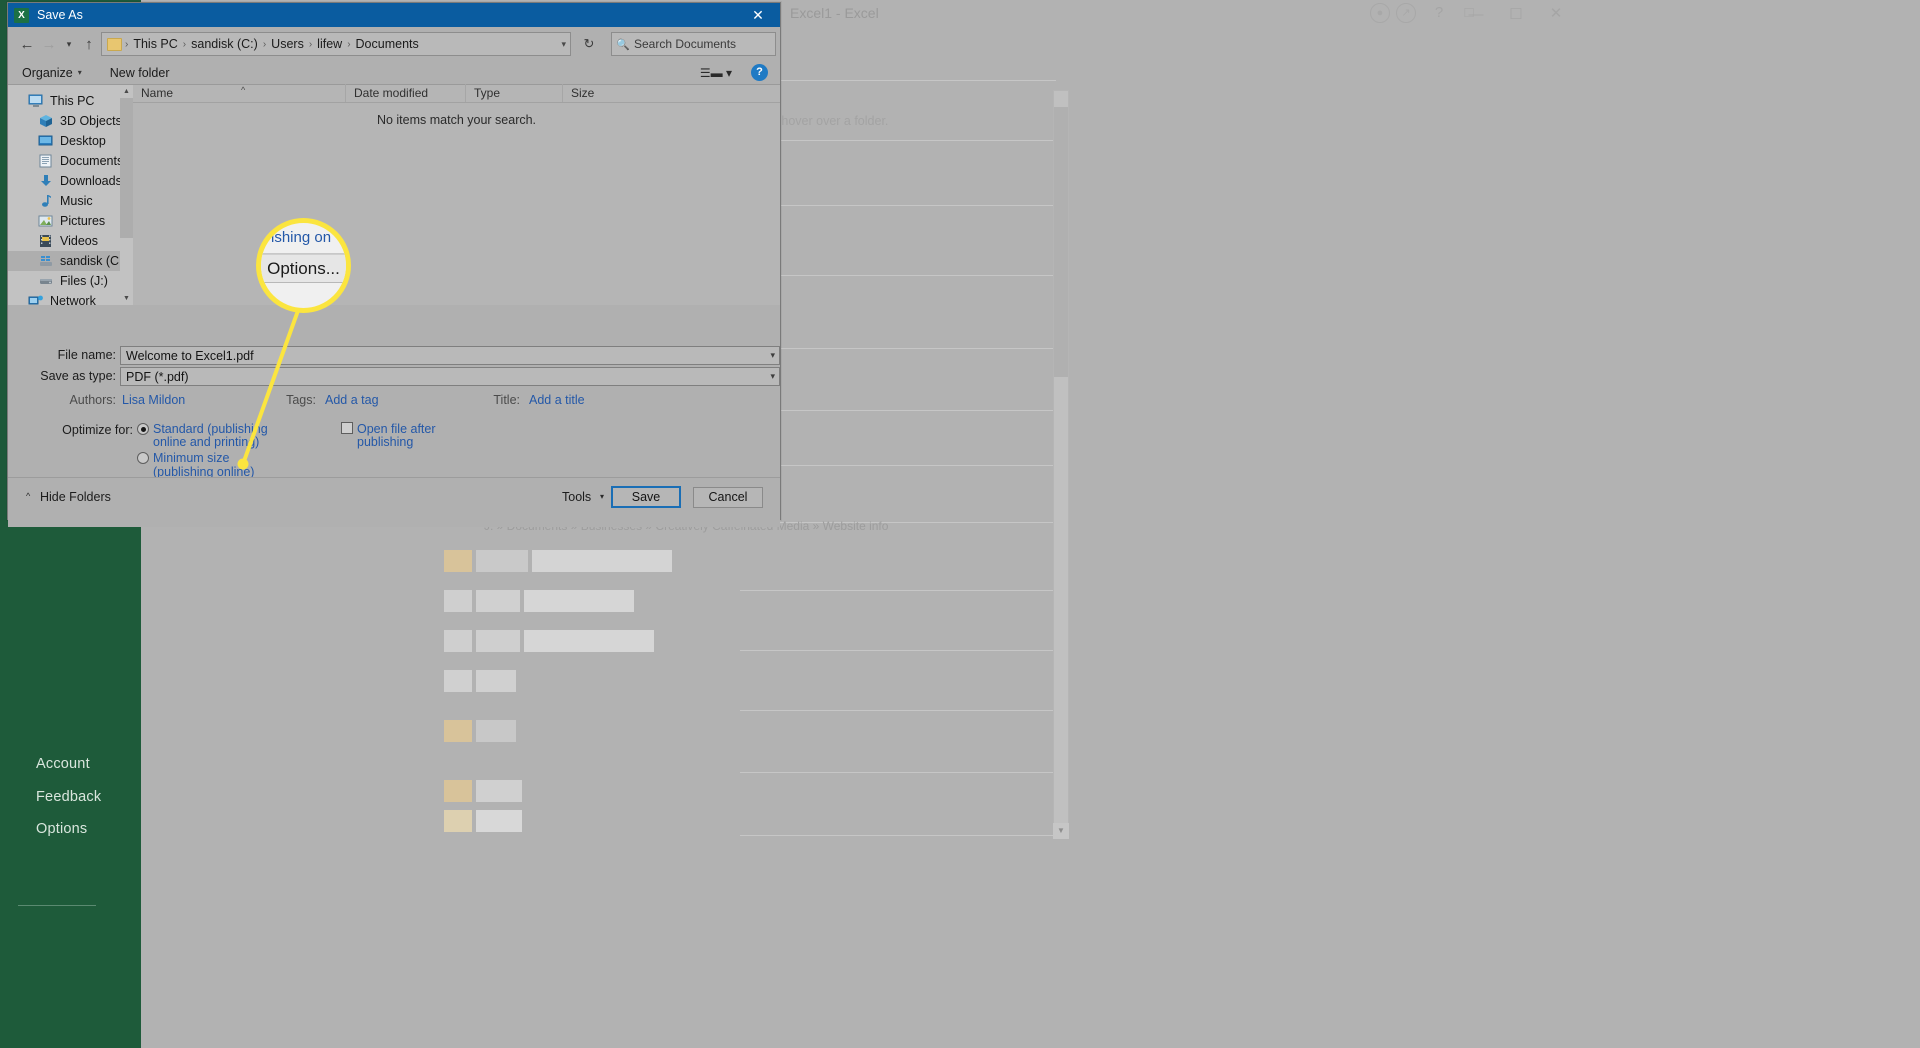  Describe the element at coordinates (76, 201) in the screenshot. I see `sidebar-item-label: Music` at that location.